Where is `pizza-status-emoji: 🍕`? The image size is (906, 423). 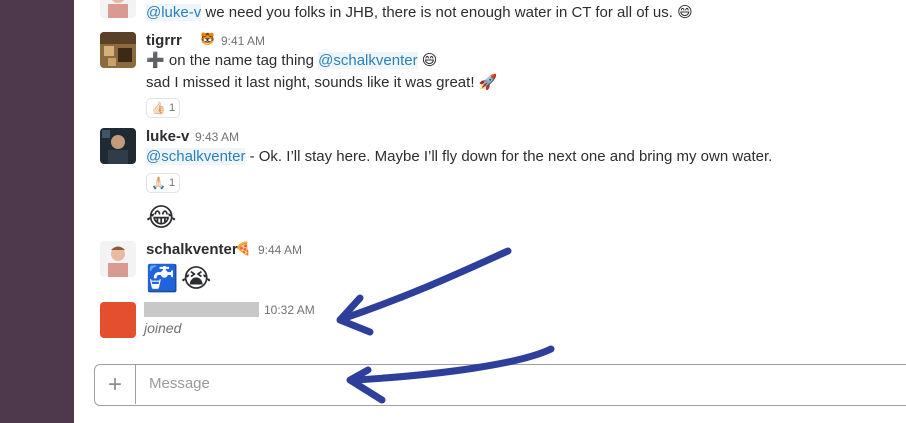 pizza-status-emoji: 🍕 is located at coordinates (243, 248).